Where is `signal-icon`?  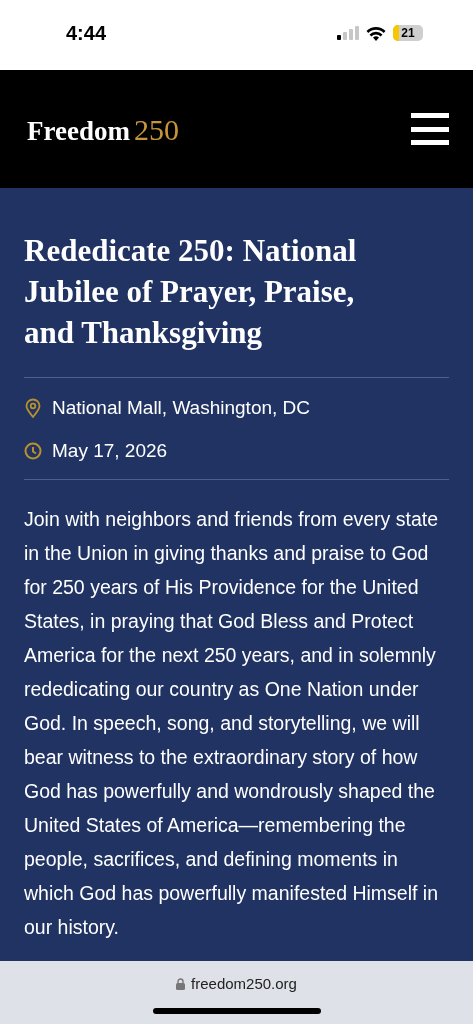
signal-icon is located at coordinates (348, 33).